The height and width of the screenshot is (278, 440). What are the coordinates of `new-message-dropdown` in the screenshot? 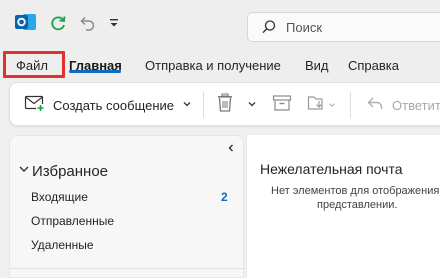 It's located at (187, 105).